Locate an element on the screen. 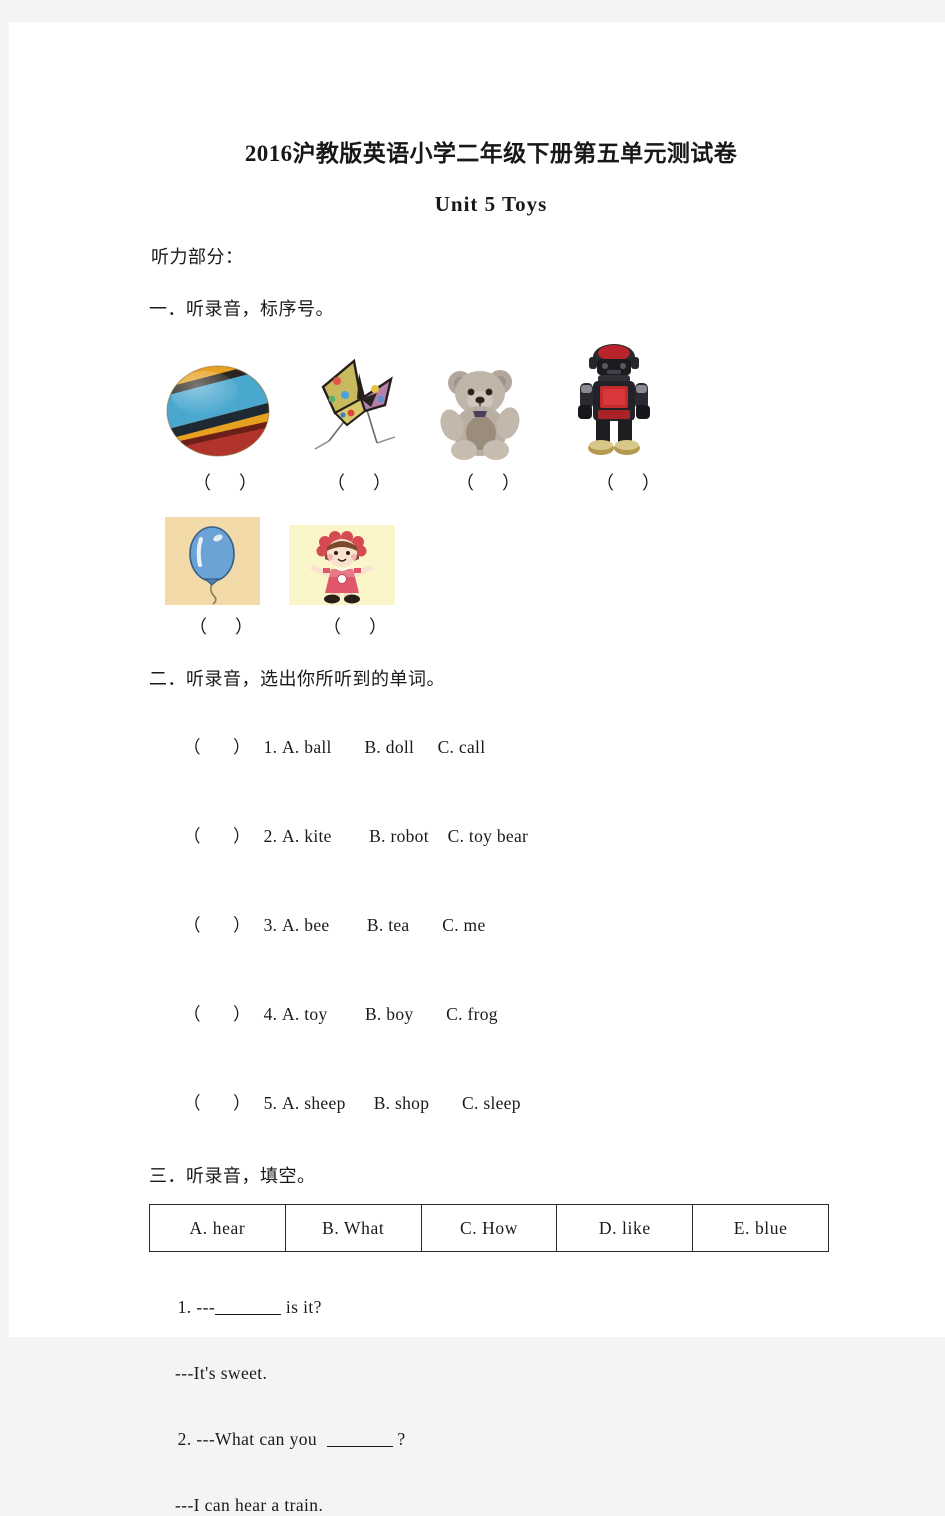 This screenshot has width=945, height=1516. answer-bracket-balloon: （ ） is located at coordinates (222, 626).